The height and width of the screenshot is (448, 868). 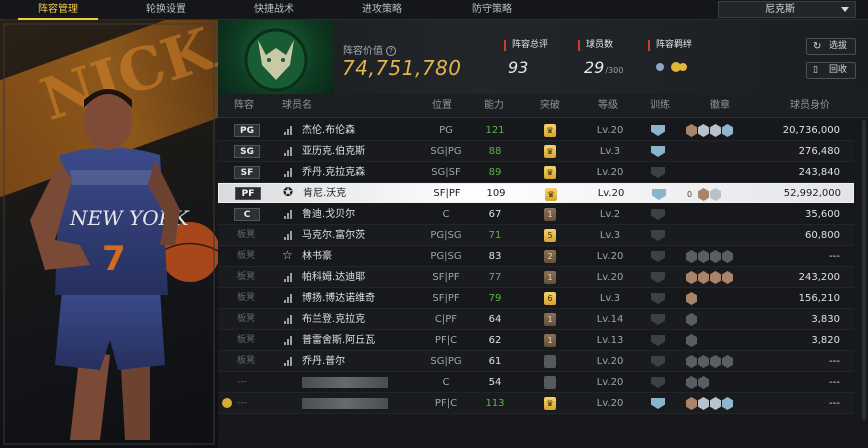 What do you see at coordinates (536, 256) in the screenshot?
I see `table-row: 板凳 ☆ 林书豪 PG|SG 83 2 Lv.20 ---` at bounding box center [536, 256].